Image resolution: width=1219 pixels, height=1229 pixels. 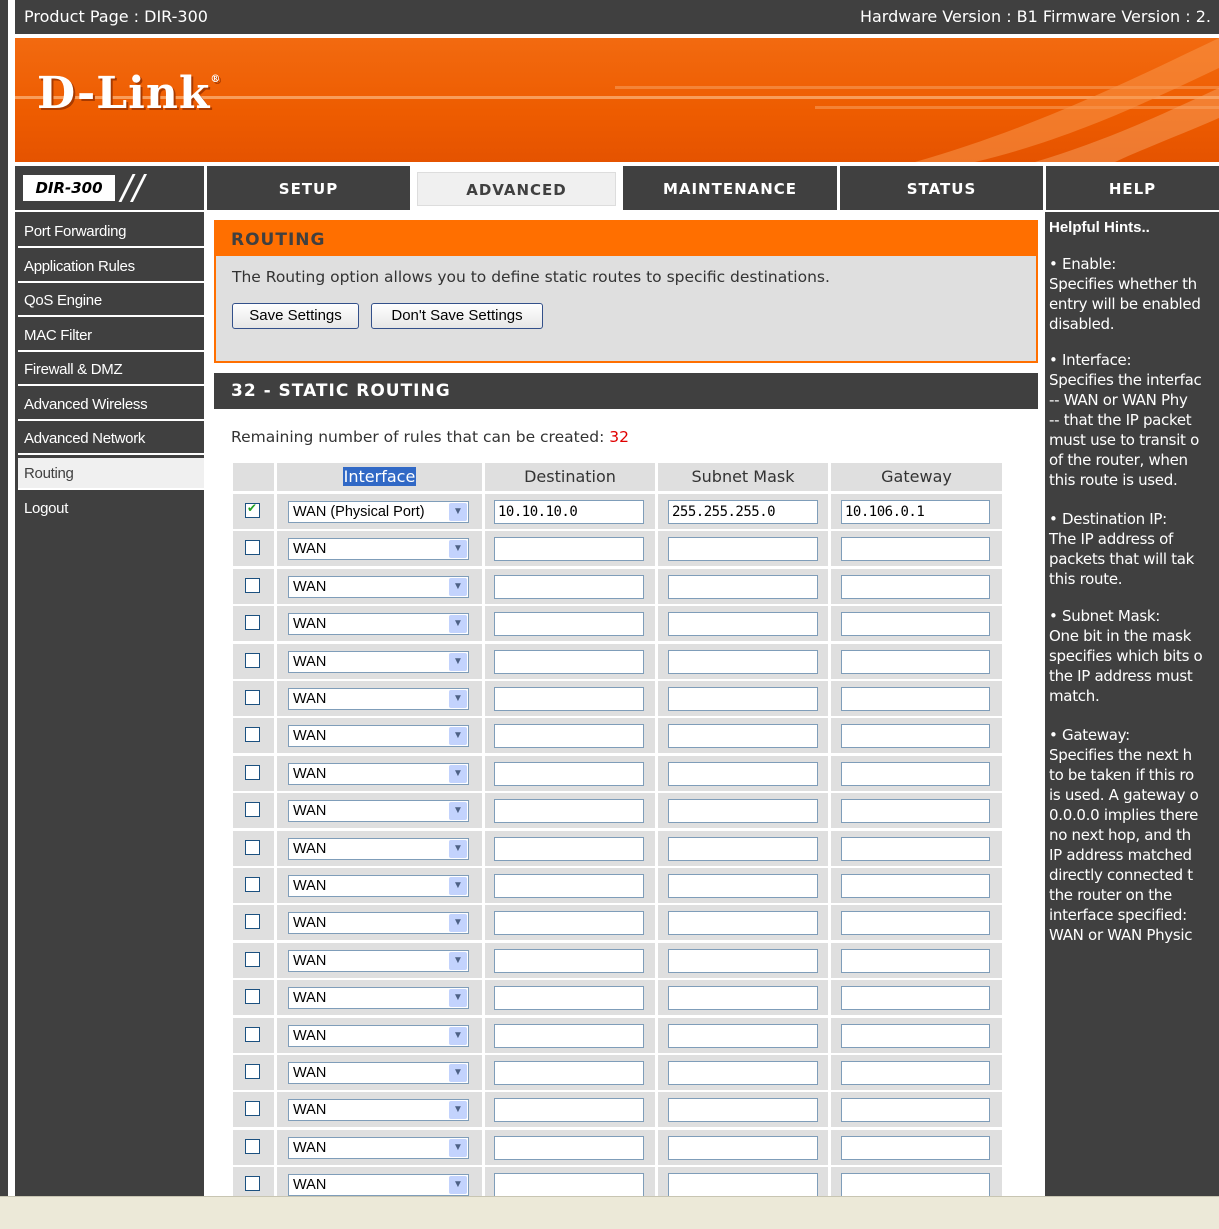 I want to click on sidebar-item-advanced-wireless: Advanced Wireless, so click(x=111, y=405).